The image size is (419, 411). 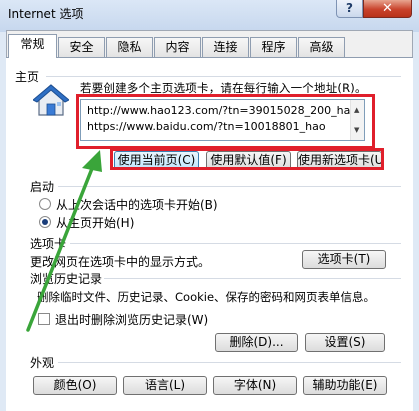 I want to click on tab-content: 内容, so click(x=177, y=47).